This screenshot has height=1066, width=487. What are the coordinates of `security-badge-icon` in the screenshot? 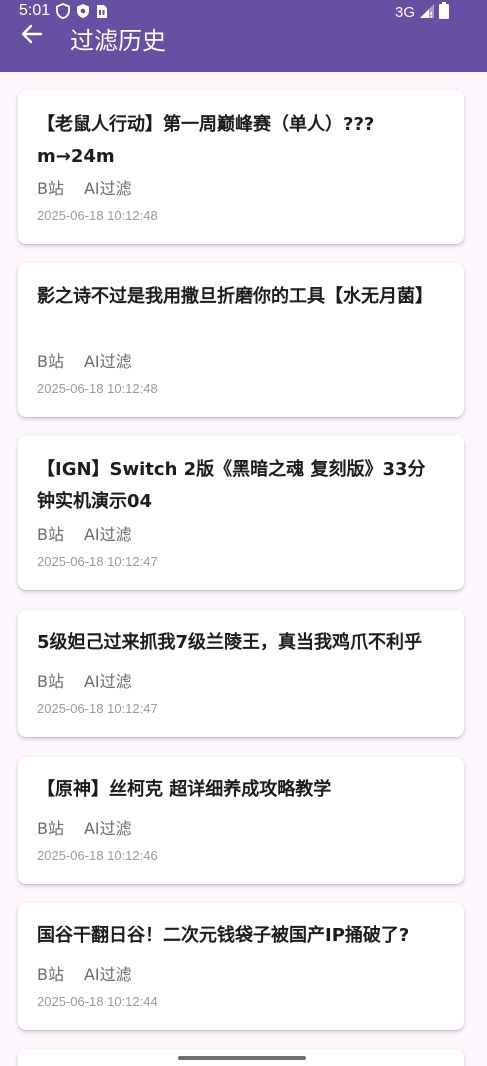 It's located at (83, 13).